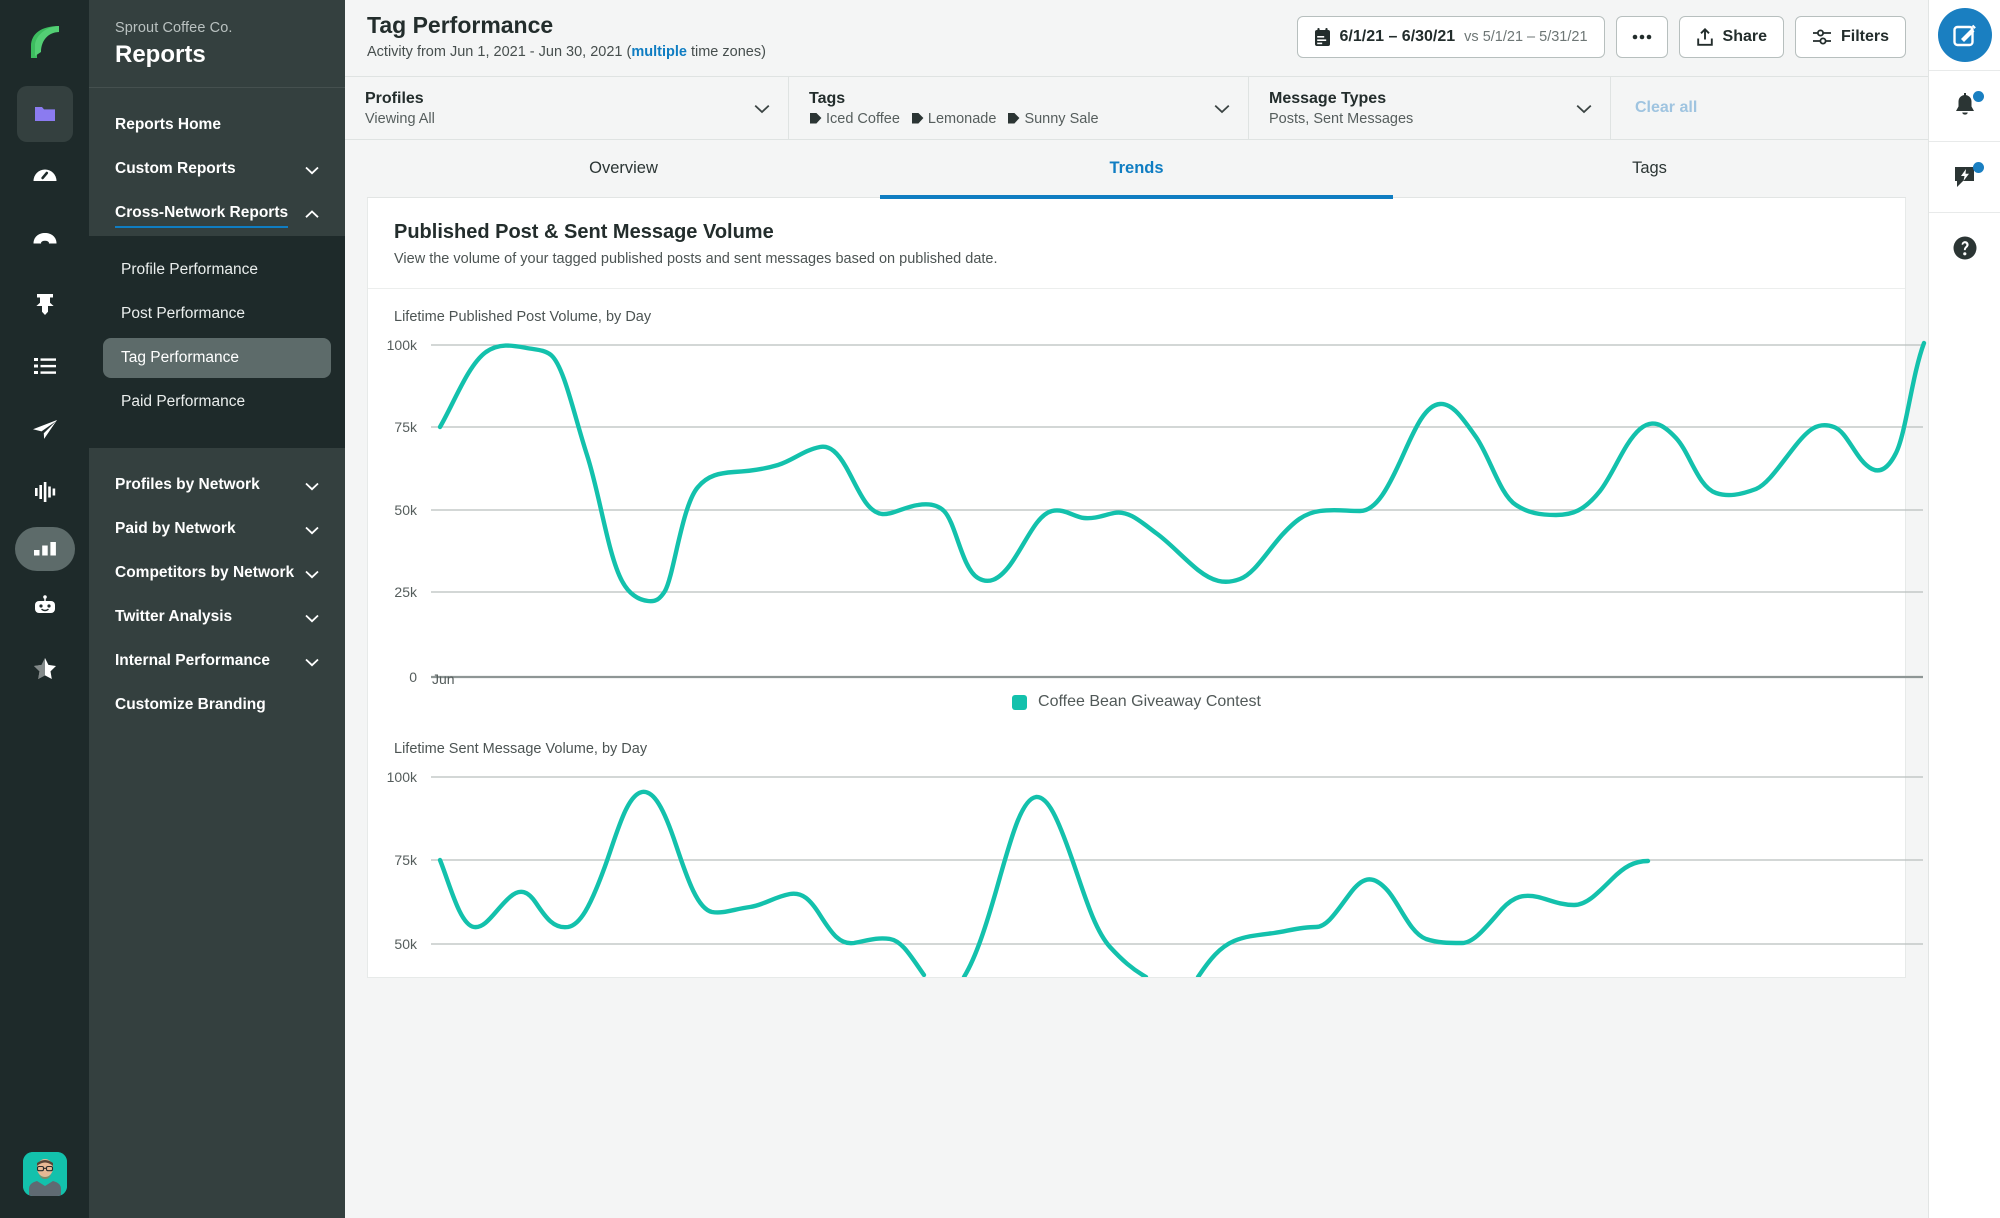  What do you see at coordinates (1978, 167) in the screenshot?
I see `feedback-badge` at bounding box center [1978, 167].